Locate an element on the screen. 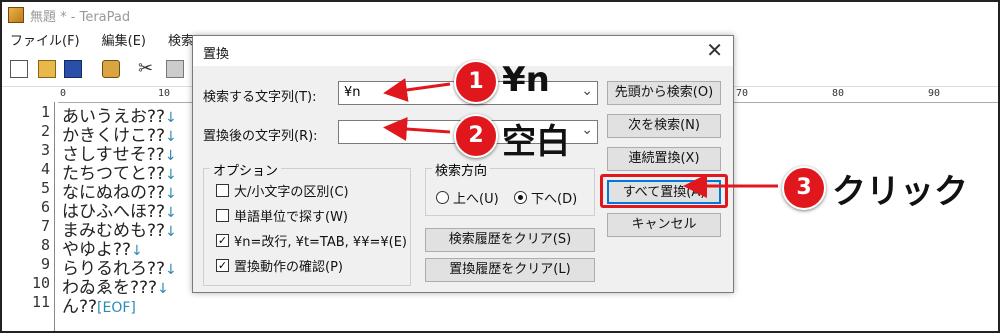 Image resolution: width=1000 pixels, height=333 pixels. ruler-tick: 80 is located at coordinates (838, 93).